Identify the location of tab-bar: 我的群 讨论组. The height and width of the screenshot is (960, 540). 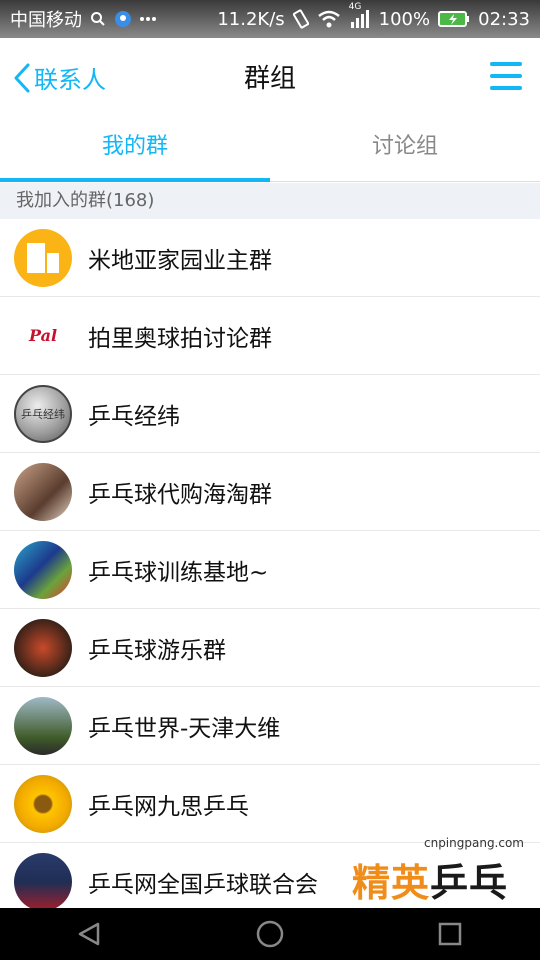
(270, 148).